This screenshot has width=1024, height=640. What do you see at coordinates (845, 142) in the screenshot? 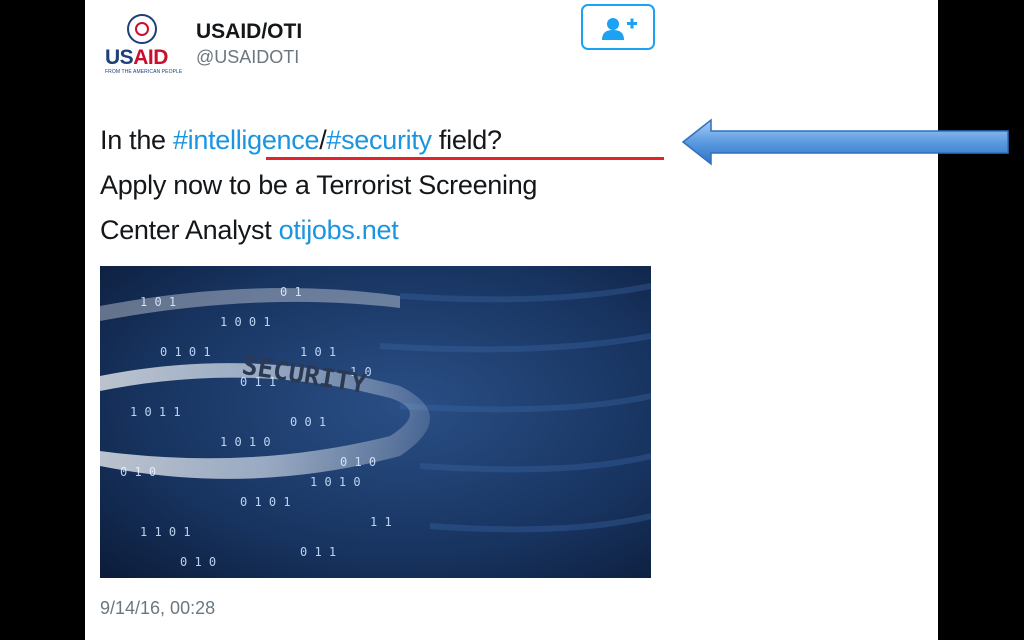
I see `annotation-arrow-icon` at bounding box center [845, 142].